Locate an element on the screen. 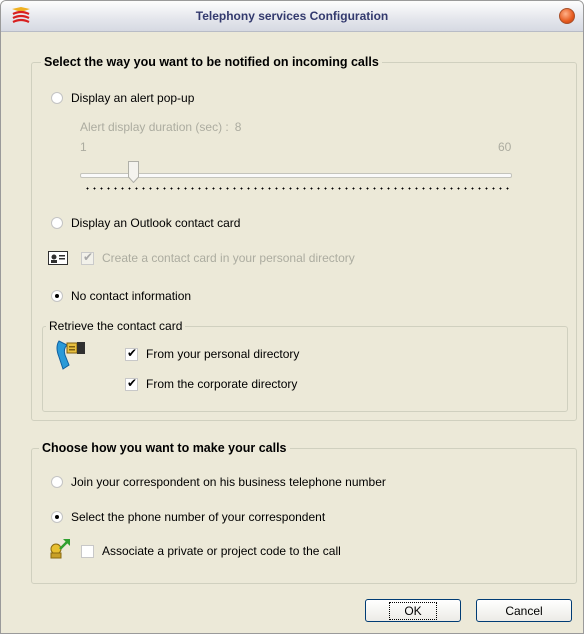 This screenshot has width=587, height=638. associate-code-checkbox is located at coordinates (87, 551).